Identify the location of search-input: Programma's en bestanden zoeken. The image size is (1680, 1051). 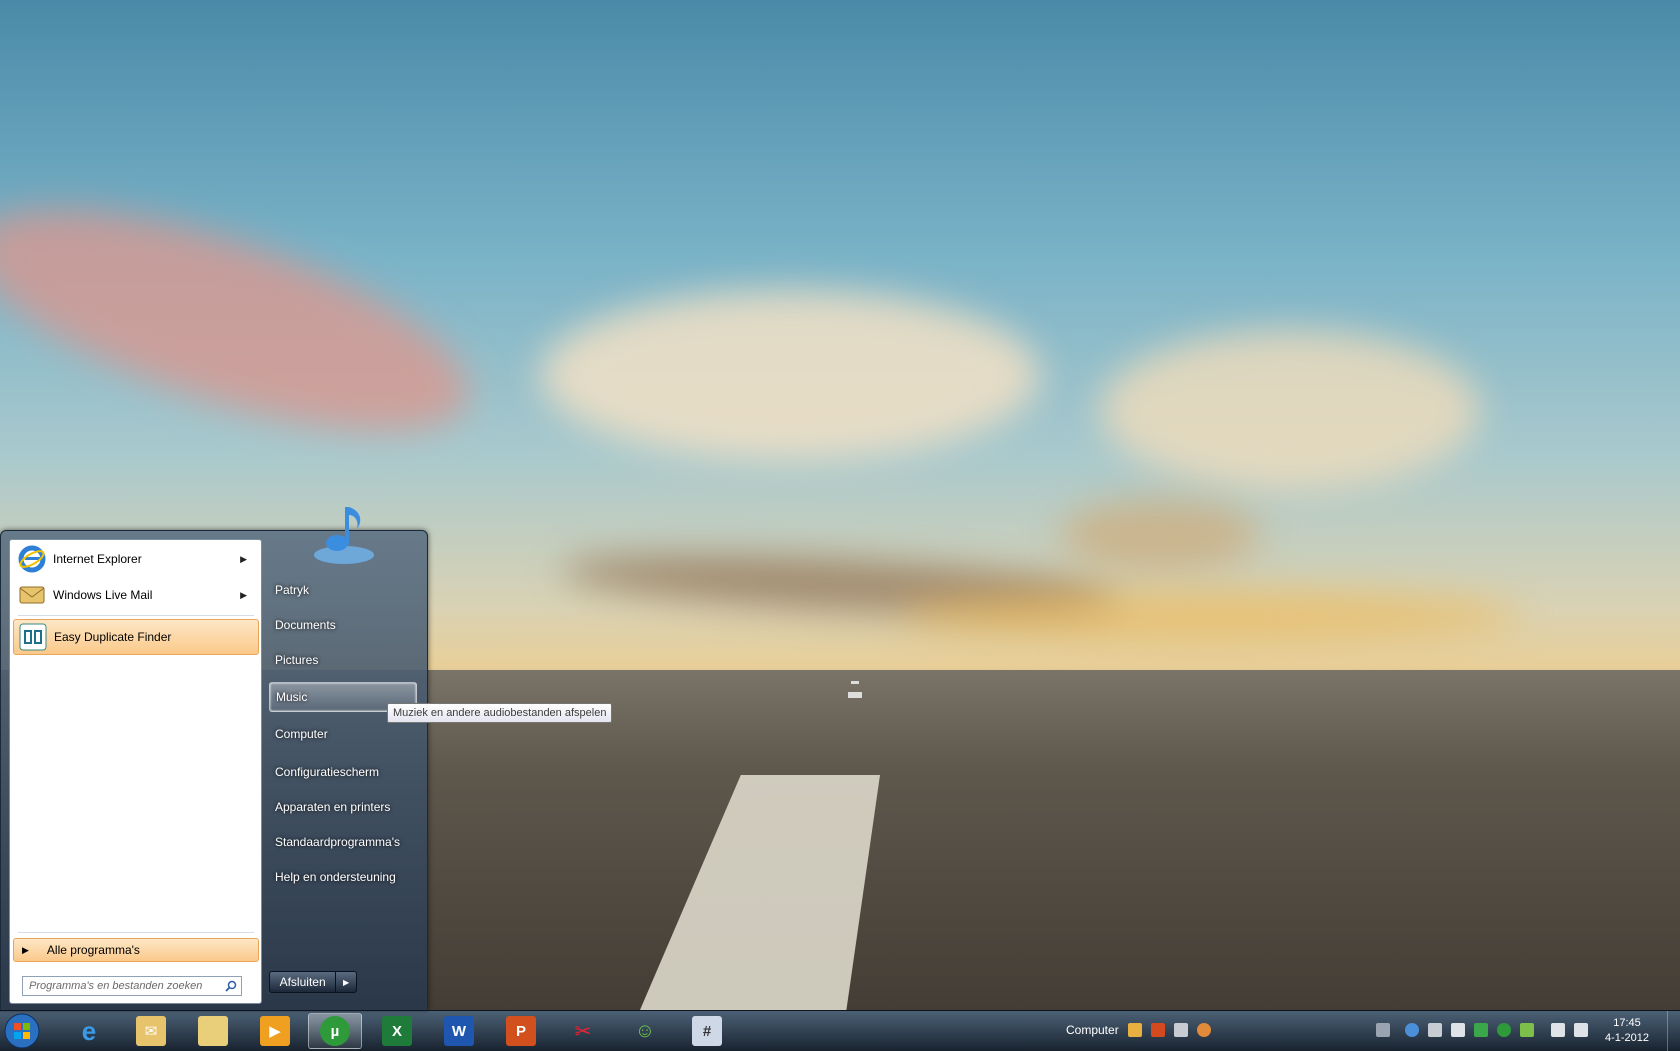
(132, 986).